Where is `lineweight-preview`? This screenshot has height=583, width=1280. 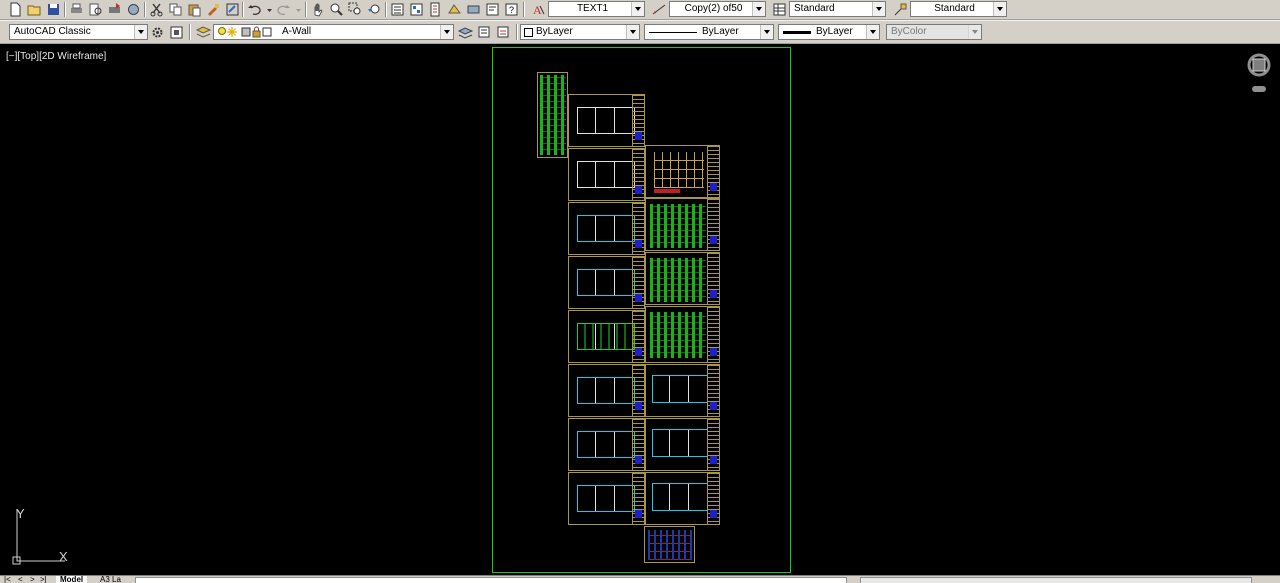 lineweight-preview is located at coordinates (797, 32).